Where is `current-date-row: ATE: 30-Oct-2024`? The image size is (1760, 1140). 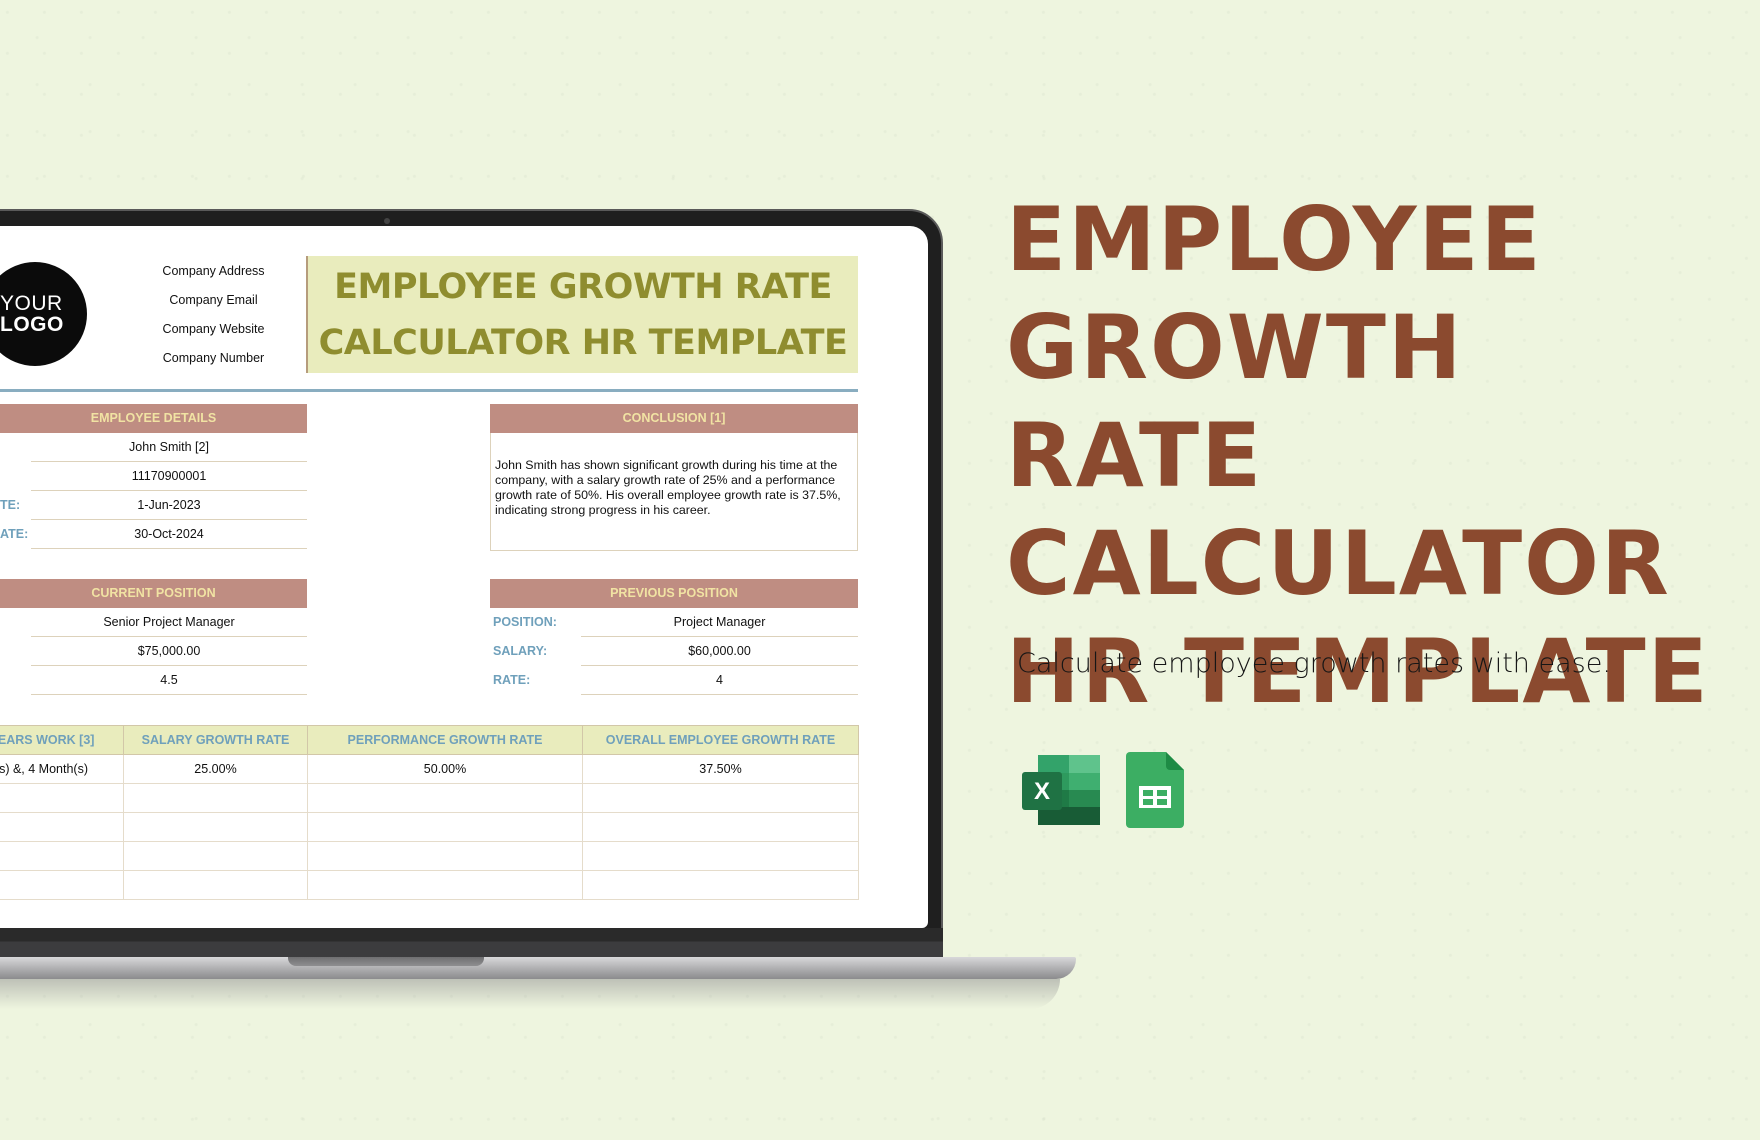 current-date-row: ATE: 30-Oct-2024 is located at coordinates (153, 534).